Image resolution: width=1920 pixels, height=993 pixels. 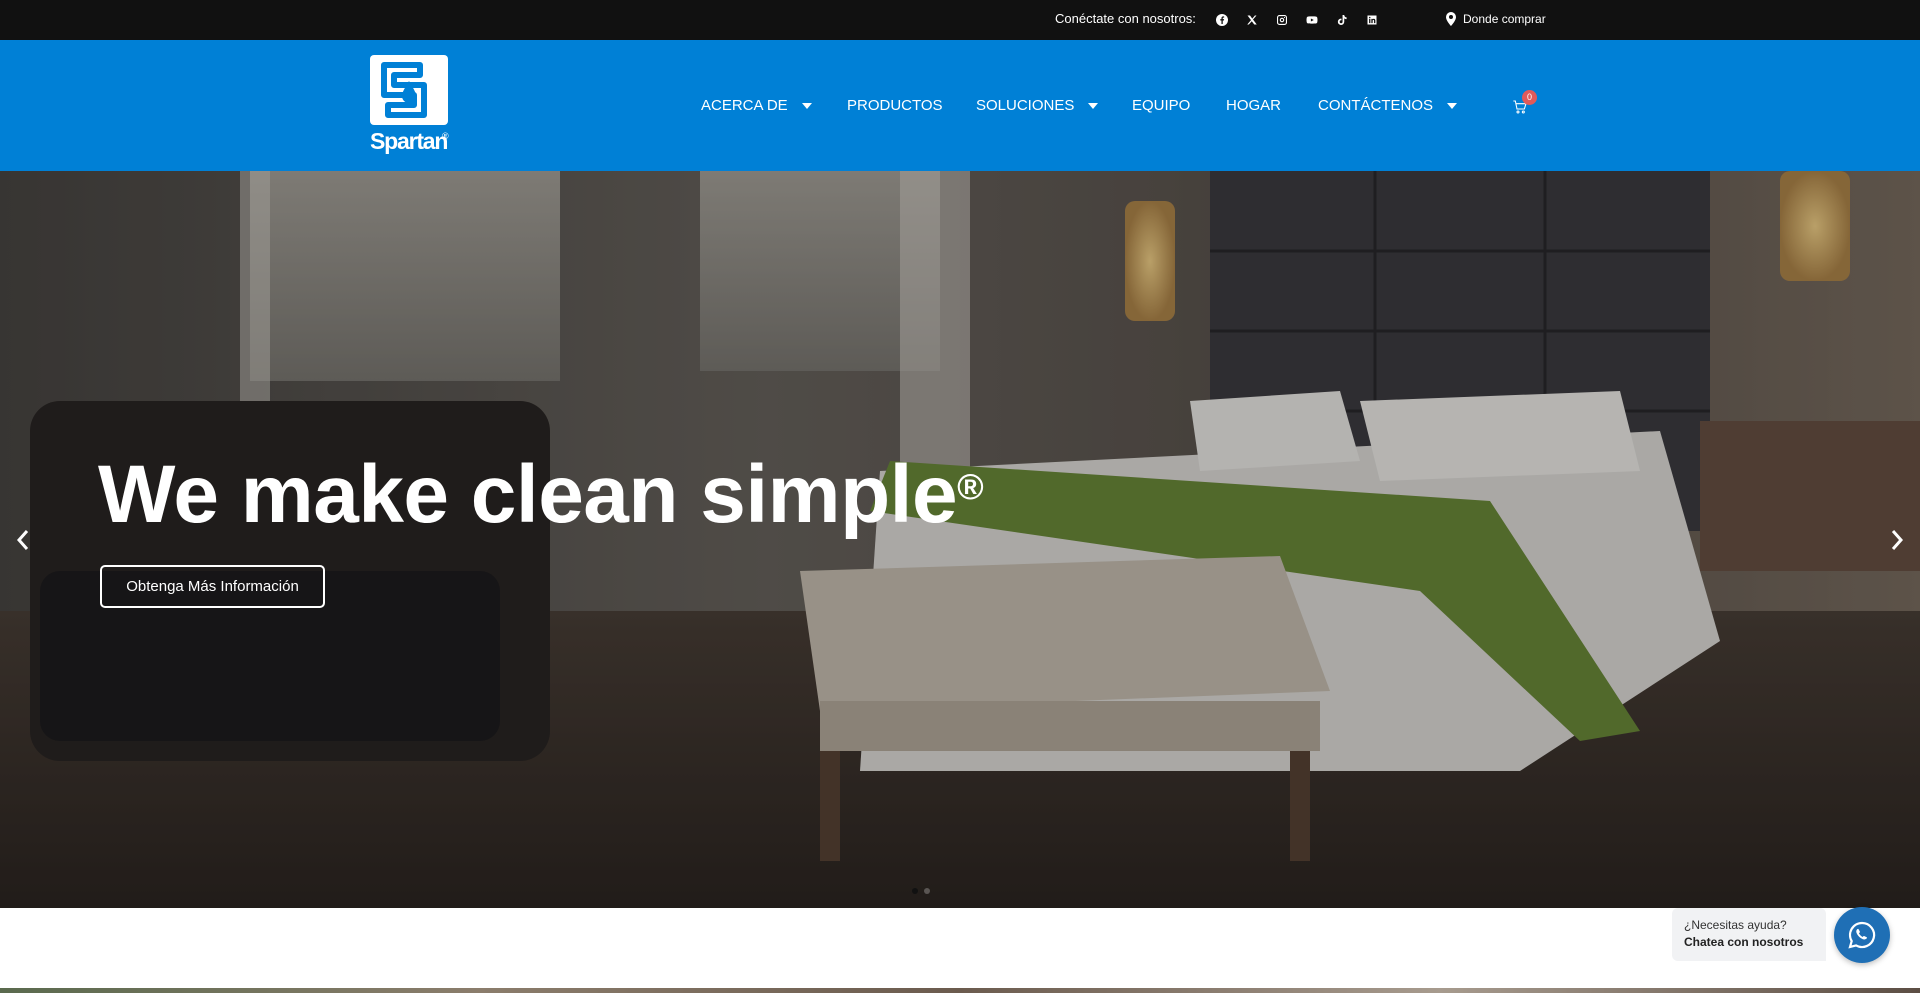 What do you see at coordinates (409, 141) in the screenshot?
I see `logo-wordmark: Spartan` at bounding box center [409, 141].